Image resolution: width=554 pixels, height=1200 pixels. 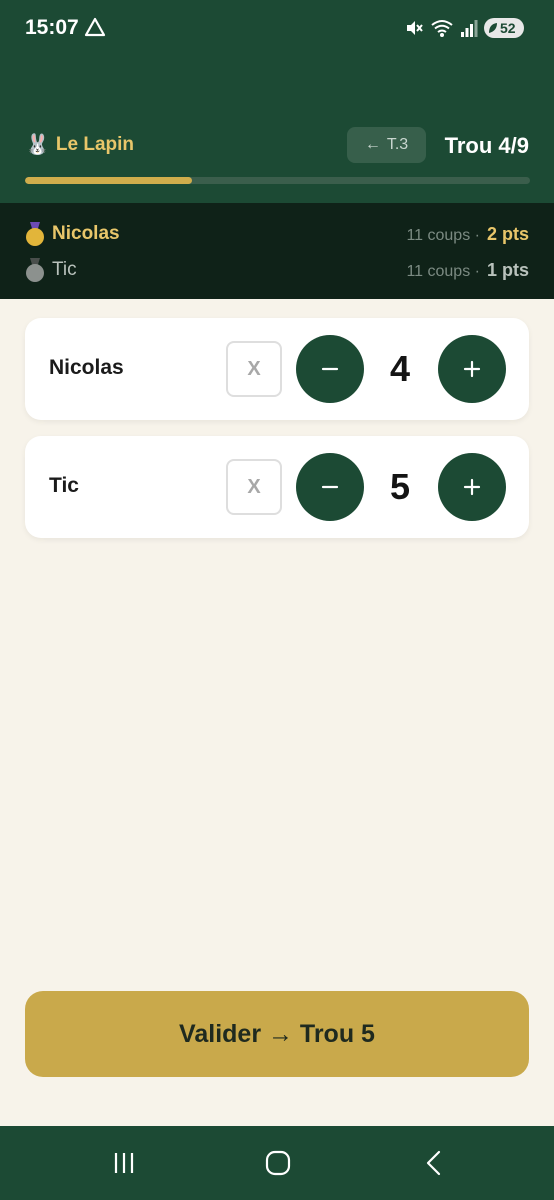 I want to click on player-card: Tic X 5, so click(x=277, y=487).